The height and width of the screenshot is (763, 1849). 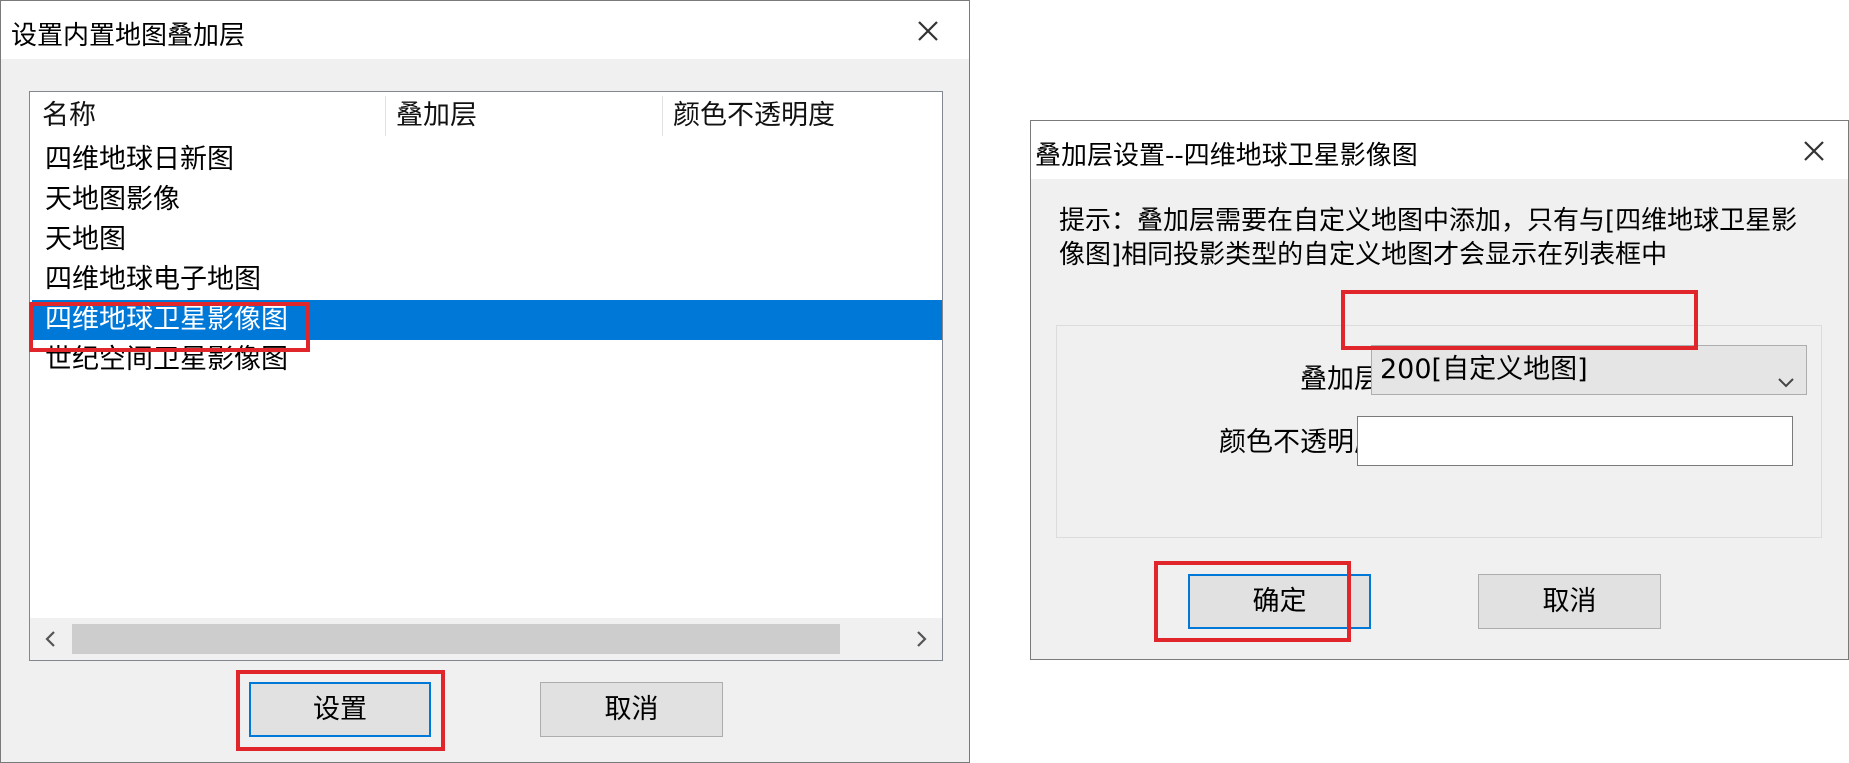 I want to click on title-bar: 设置内置地图叠加层, so click(x=485, y=30).